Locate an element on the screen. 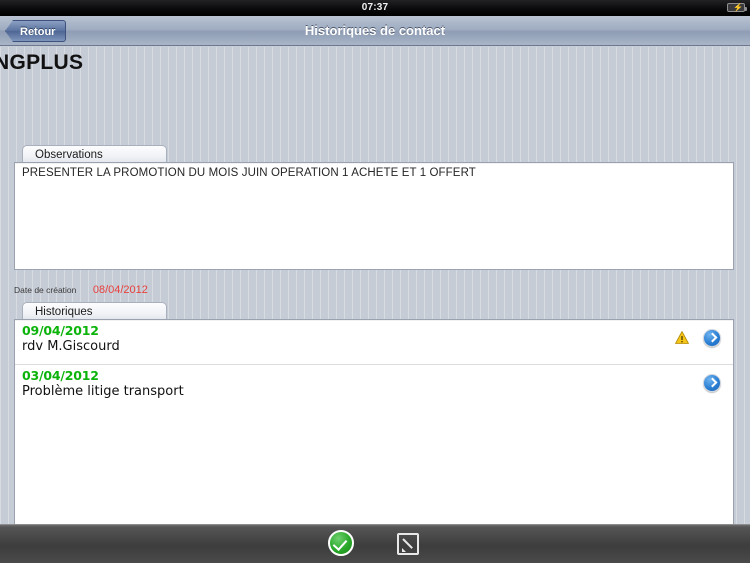 This screenshot has height=563, width=750. list-item: 03/04/2012 Problème litige transport is located at coordinates (374, 387).